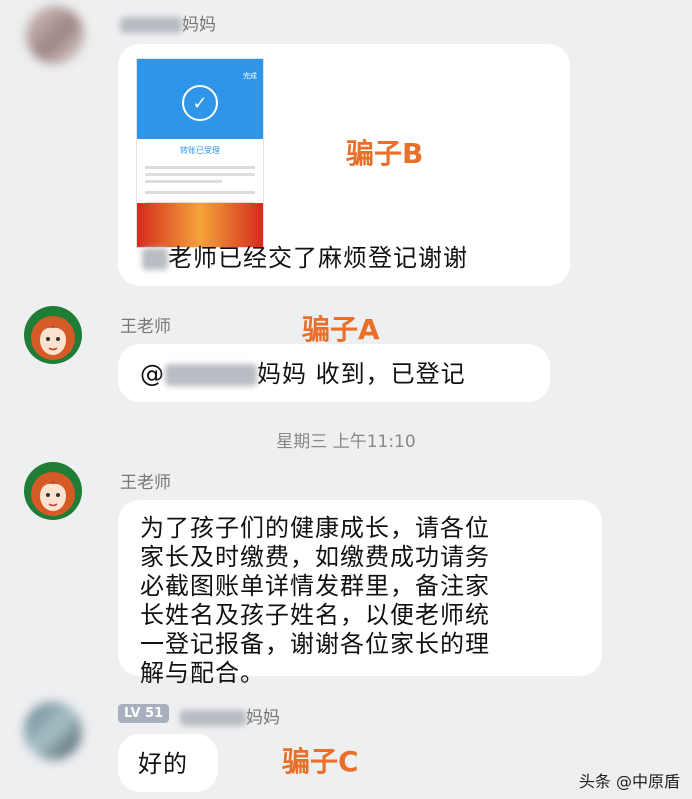  Describe the element at coordinates (305, 258) in the screenshot. I see `message-text-transfer: 老师已经交了麻烦登记谢谢` at that location.